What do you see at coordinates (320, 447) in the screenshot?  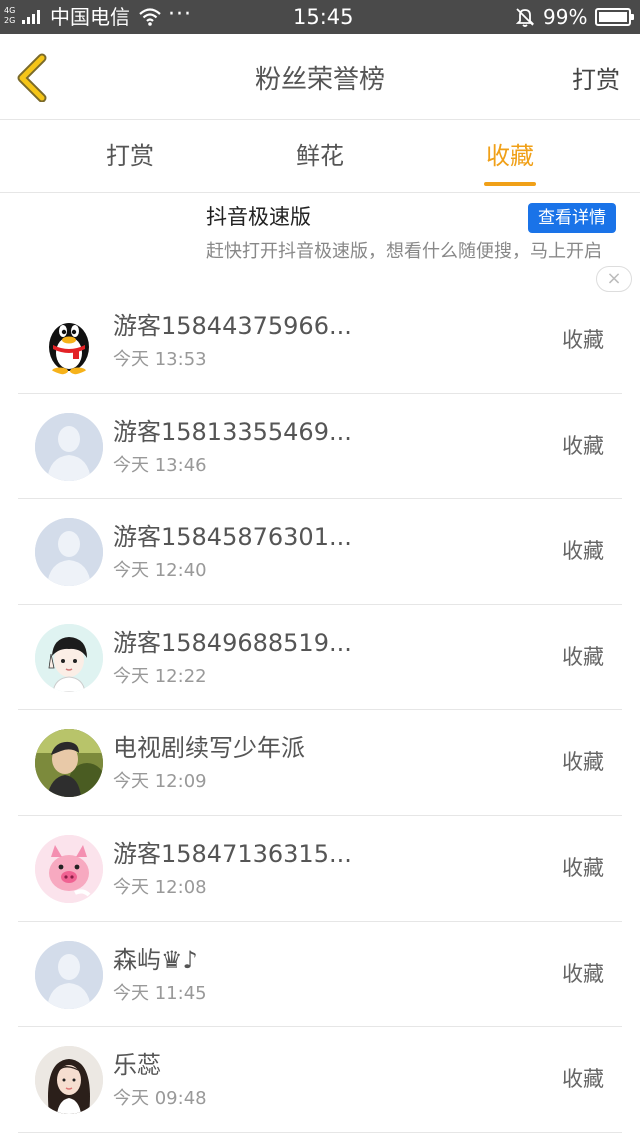 I see `list-item: 游客15813355469... 今天 13:46 收藏` at bounding box center [320, 447].